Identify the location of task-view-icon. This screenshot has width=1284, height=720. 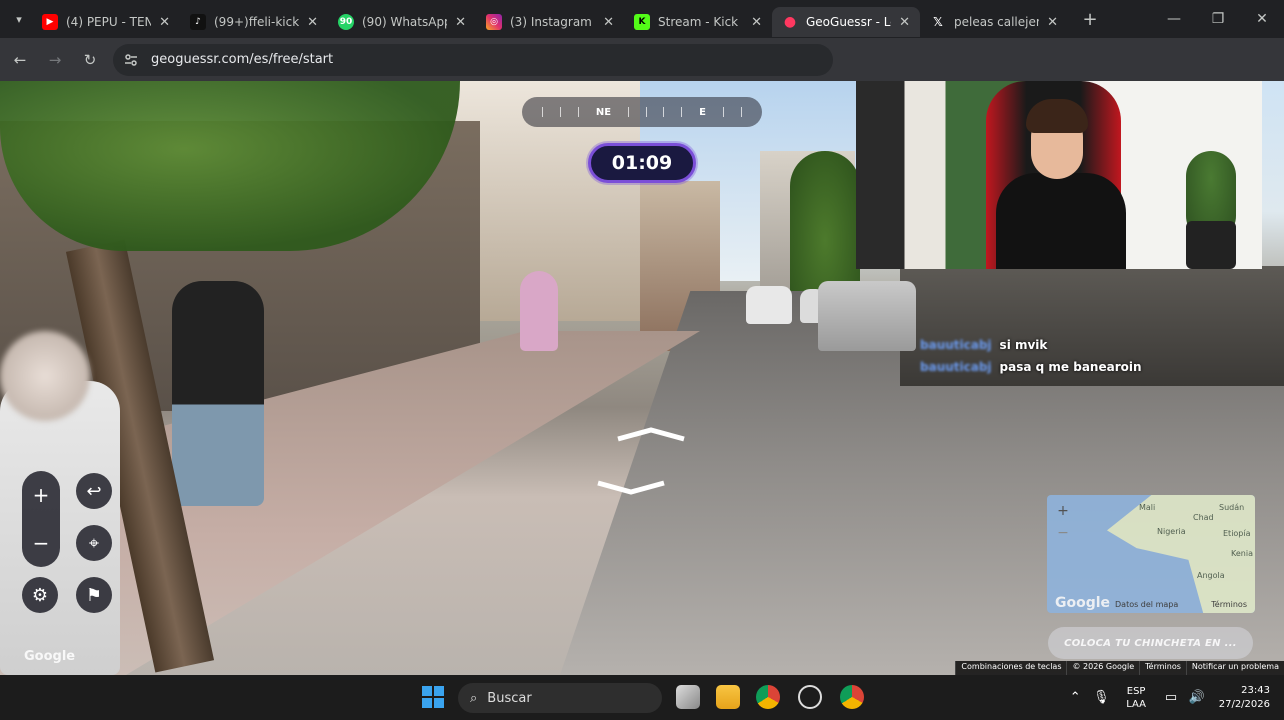
(688, 697).